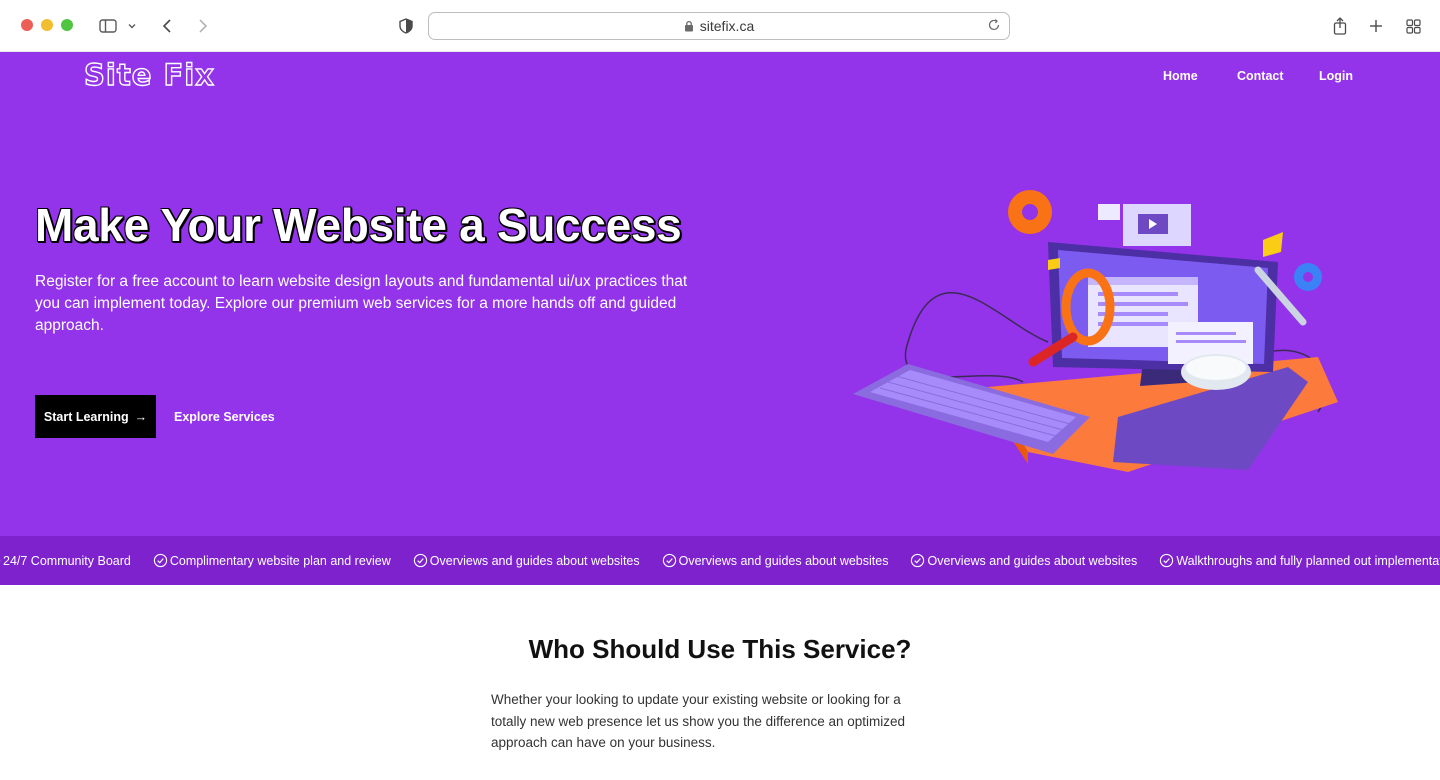 The image size is (1440, 780). Describe the element at coordinates (1336, 76) in the screenshot. I see `nav-login: Login` at that location.